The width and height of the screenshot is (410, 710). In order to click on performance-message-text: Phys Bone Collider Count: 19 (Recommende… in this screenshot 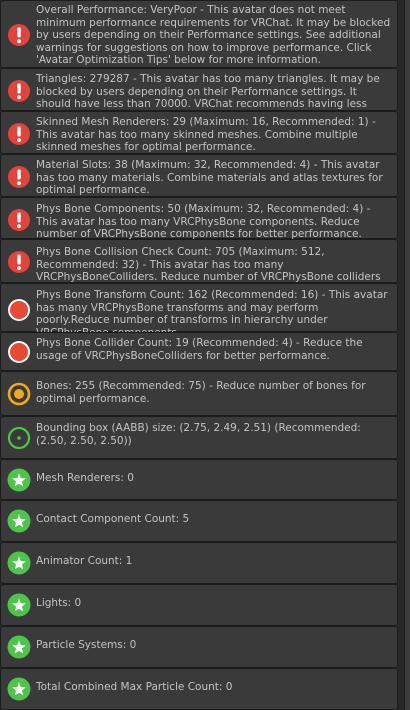, I will do `click(199, 349)`.